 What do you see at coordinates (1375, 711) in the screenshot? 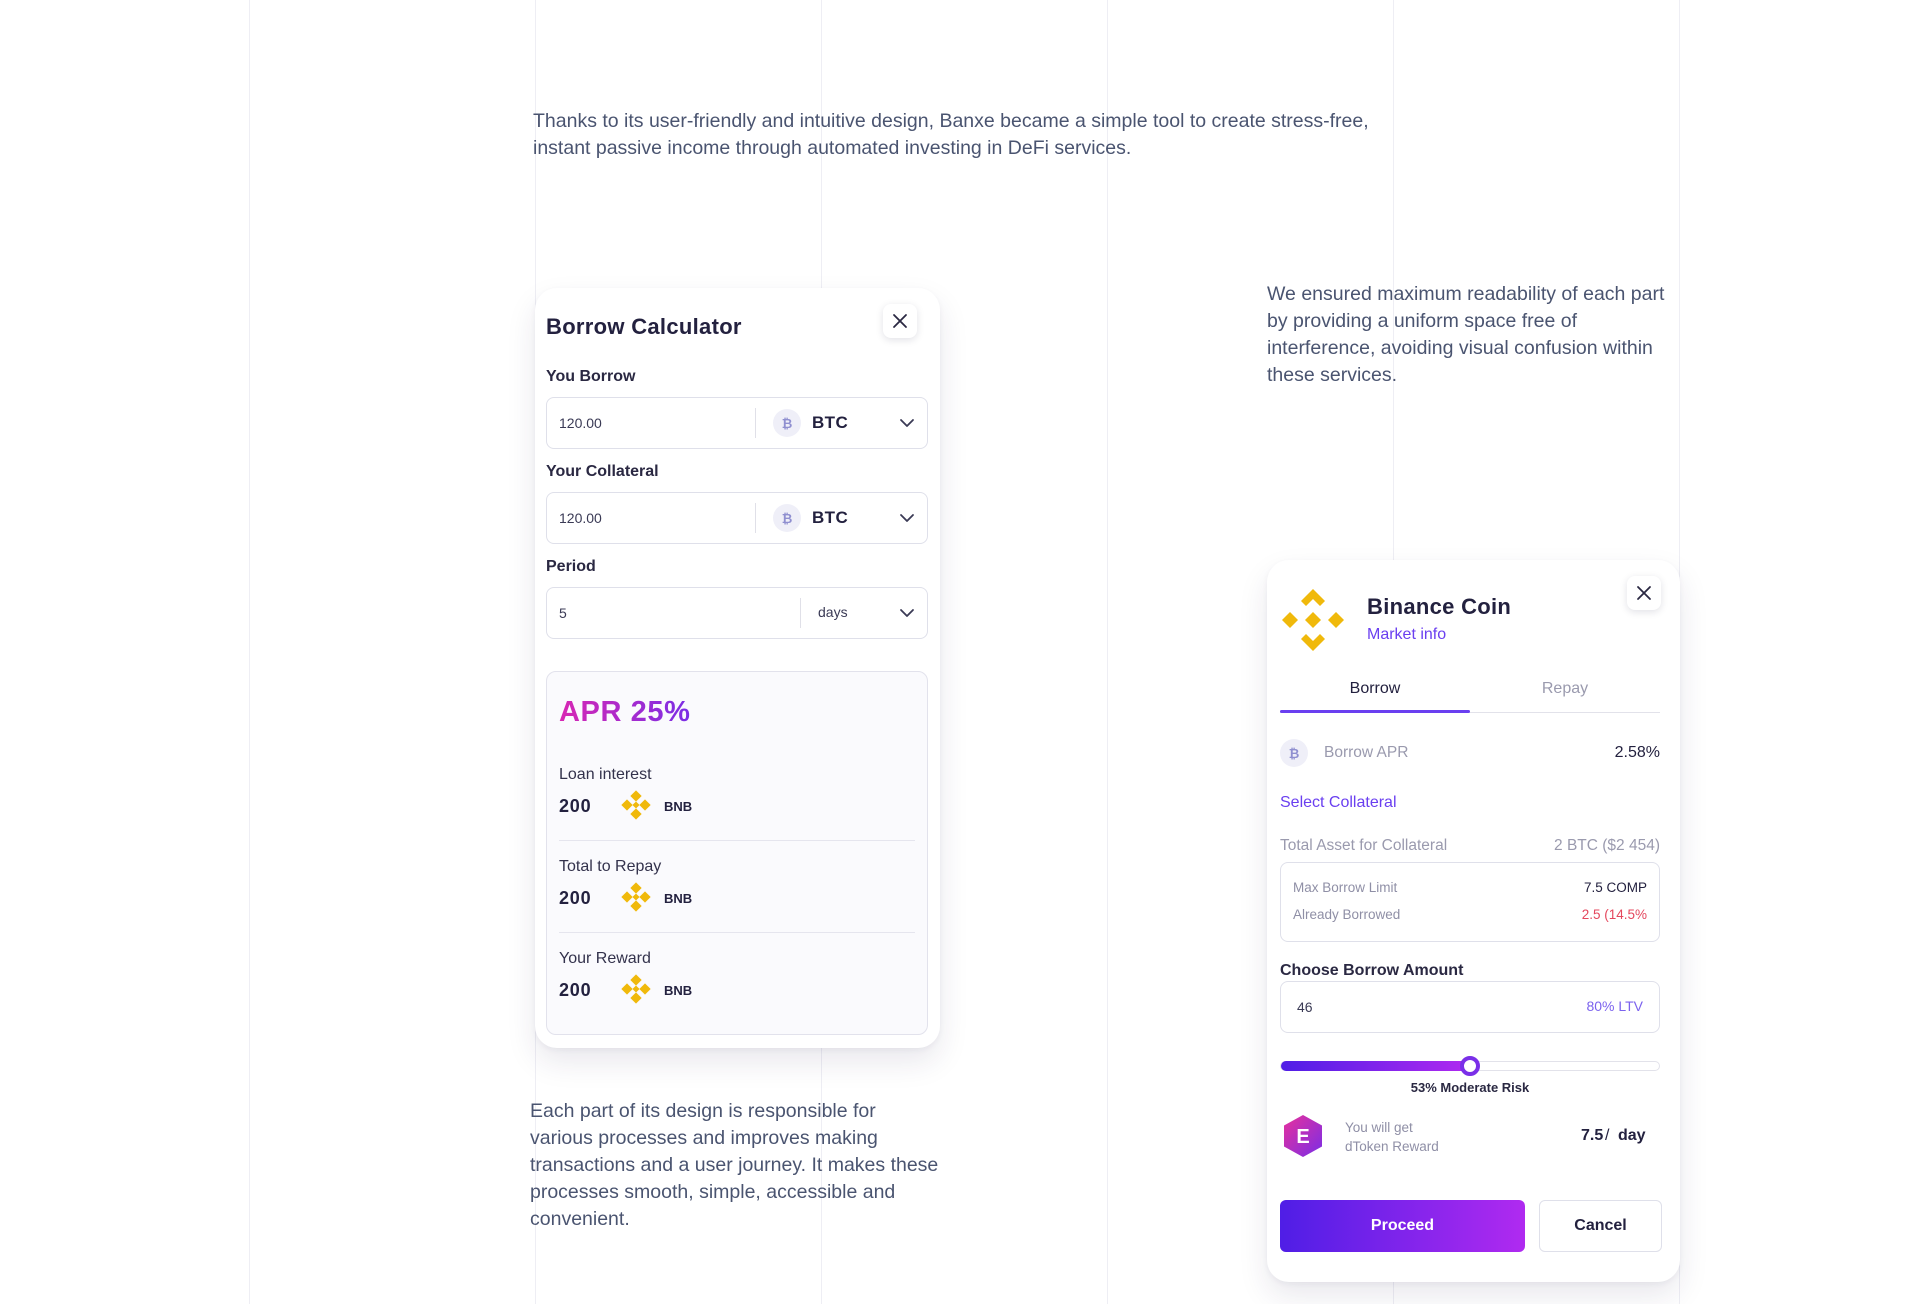
I see `tab-active-indicator` at bounding box center [1375, 711].